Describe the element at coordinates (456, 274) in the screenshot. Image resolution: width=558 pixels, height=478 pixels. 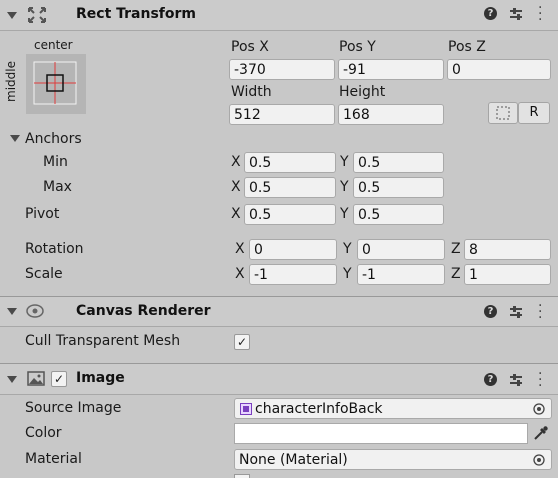
I see `scale-z-axis: Z` at that location.